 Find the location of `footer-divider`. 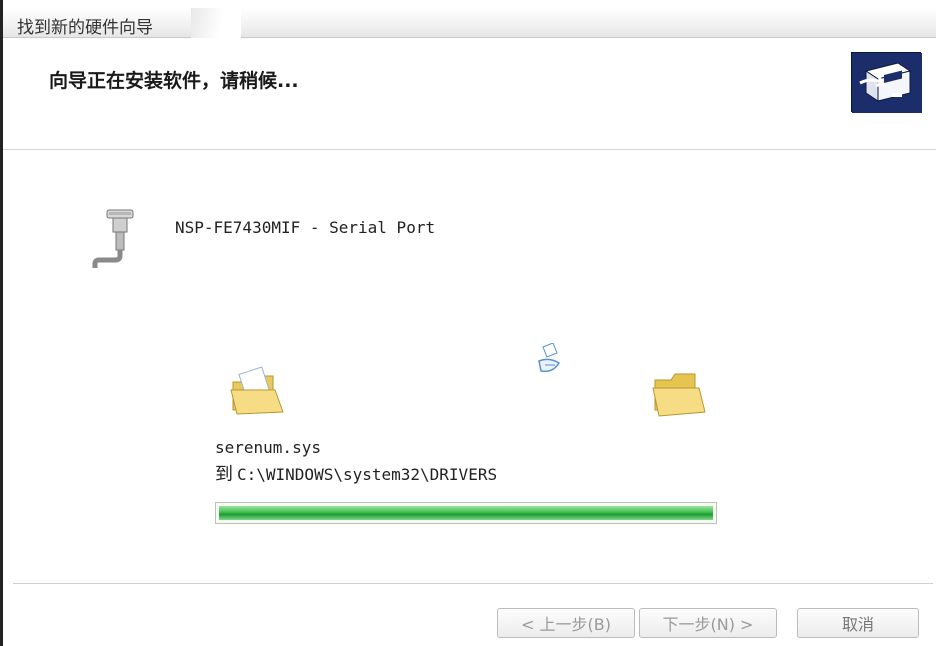

footer-divider is located at coordinates (473, 583).